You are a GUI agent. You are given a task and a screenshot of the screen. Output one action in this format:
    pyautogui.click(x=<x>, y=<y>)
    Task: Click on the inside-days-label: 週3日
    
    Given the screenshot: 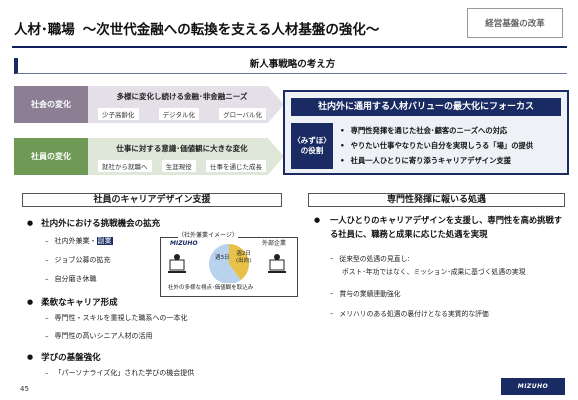 What is the action you would take?
    pyautogui.click(x=222, y=258)
    